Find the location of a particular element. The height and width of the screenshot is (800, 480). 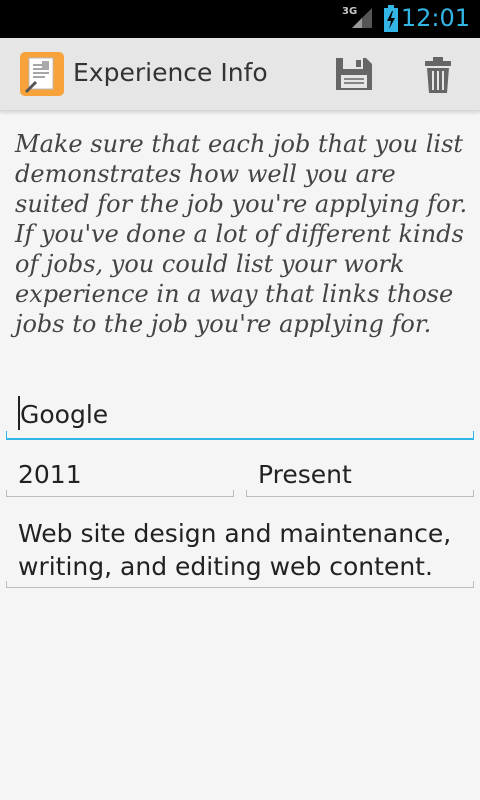

action-bar: Experience Info is located at coordinates (240, 74).